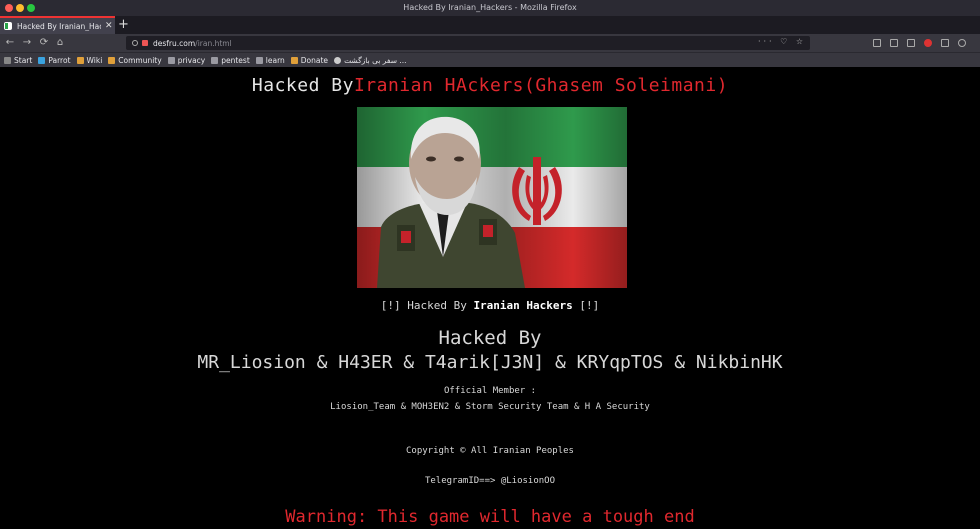 This screenshot has width=980, height=529. I want to click on bookmark-item: Community, so click(135, 60).